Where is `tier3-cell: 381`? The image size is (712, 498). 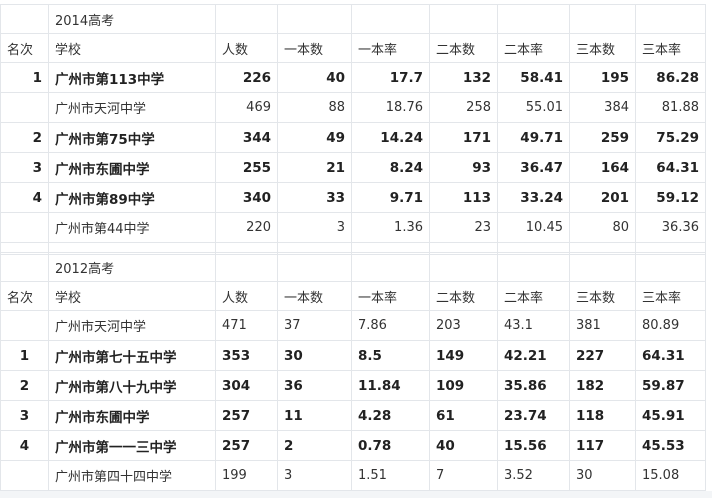 tier3-cell: 381 is located at coordinates (602, 325).